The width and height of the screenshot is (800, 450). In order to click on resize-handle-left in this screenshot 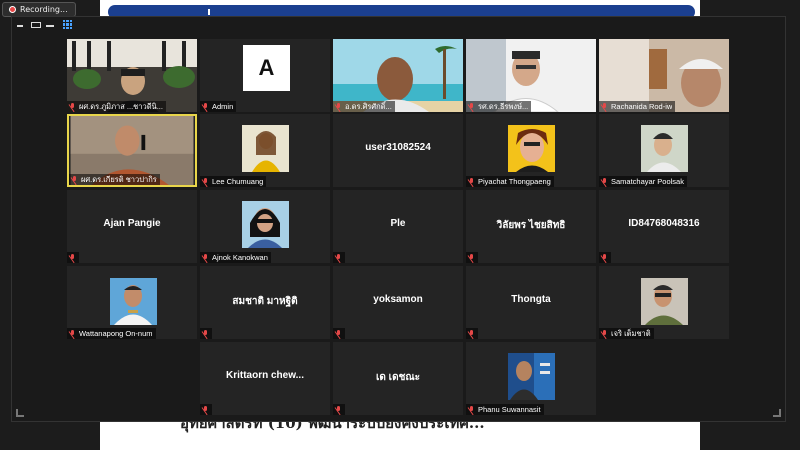, I will do `click(20, 413)`.